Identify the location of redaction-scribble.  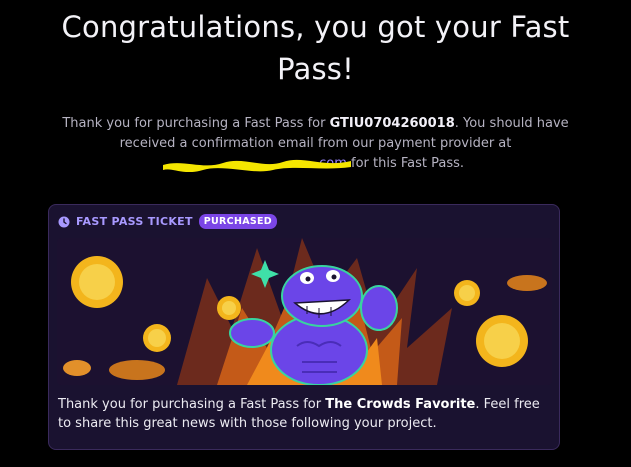
(256, 165).